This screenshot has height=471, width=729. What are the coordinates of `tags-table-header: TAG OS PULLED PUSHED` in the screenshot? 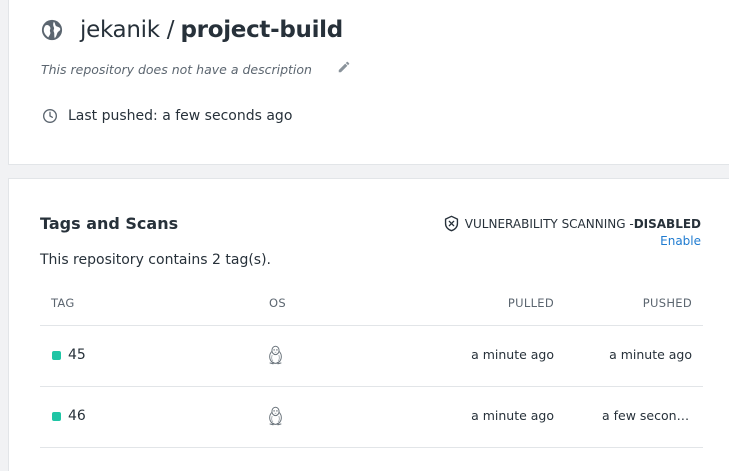 It's located at (371, 306).